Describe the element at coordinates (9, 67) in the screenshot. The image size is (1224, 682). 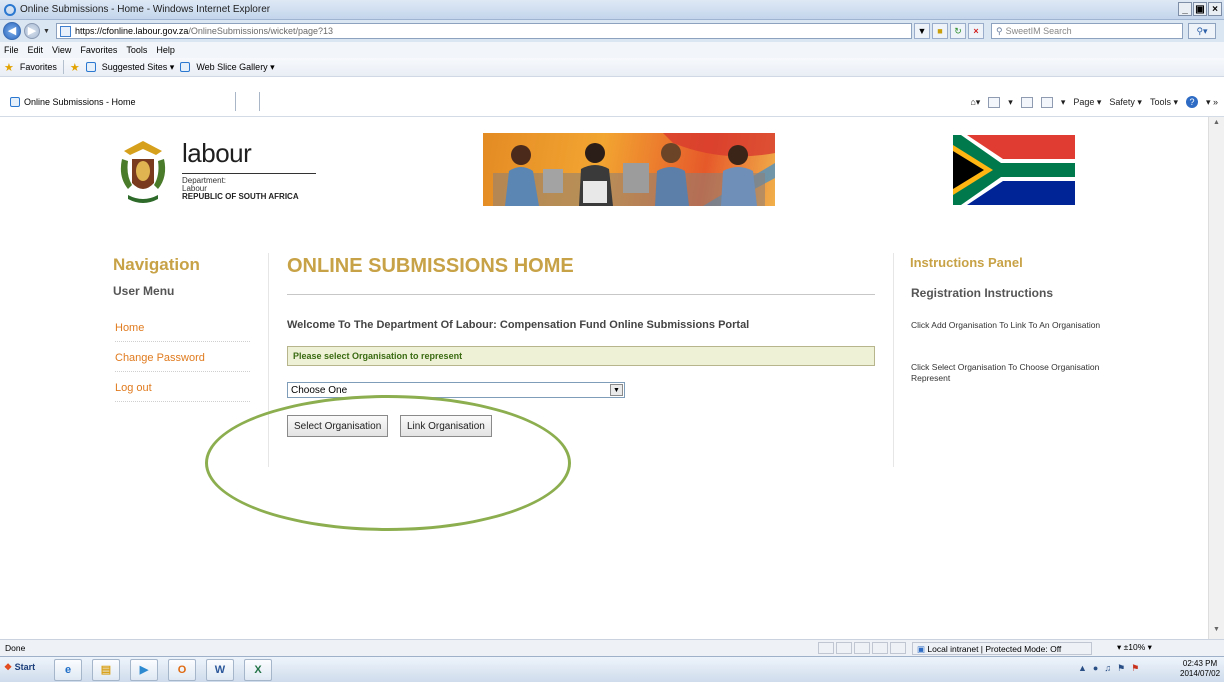
I see `favorites-star-icon: ★` at that location.